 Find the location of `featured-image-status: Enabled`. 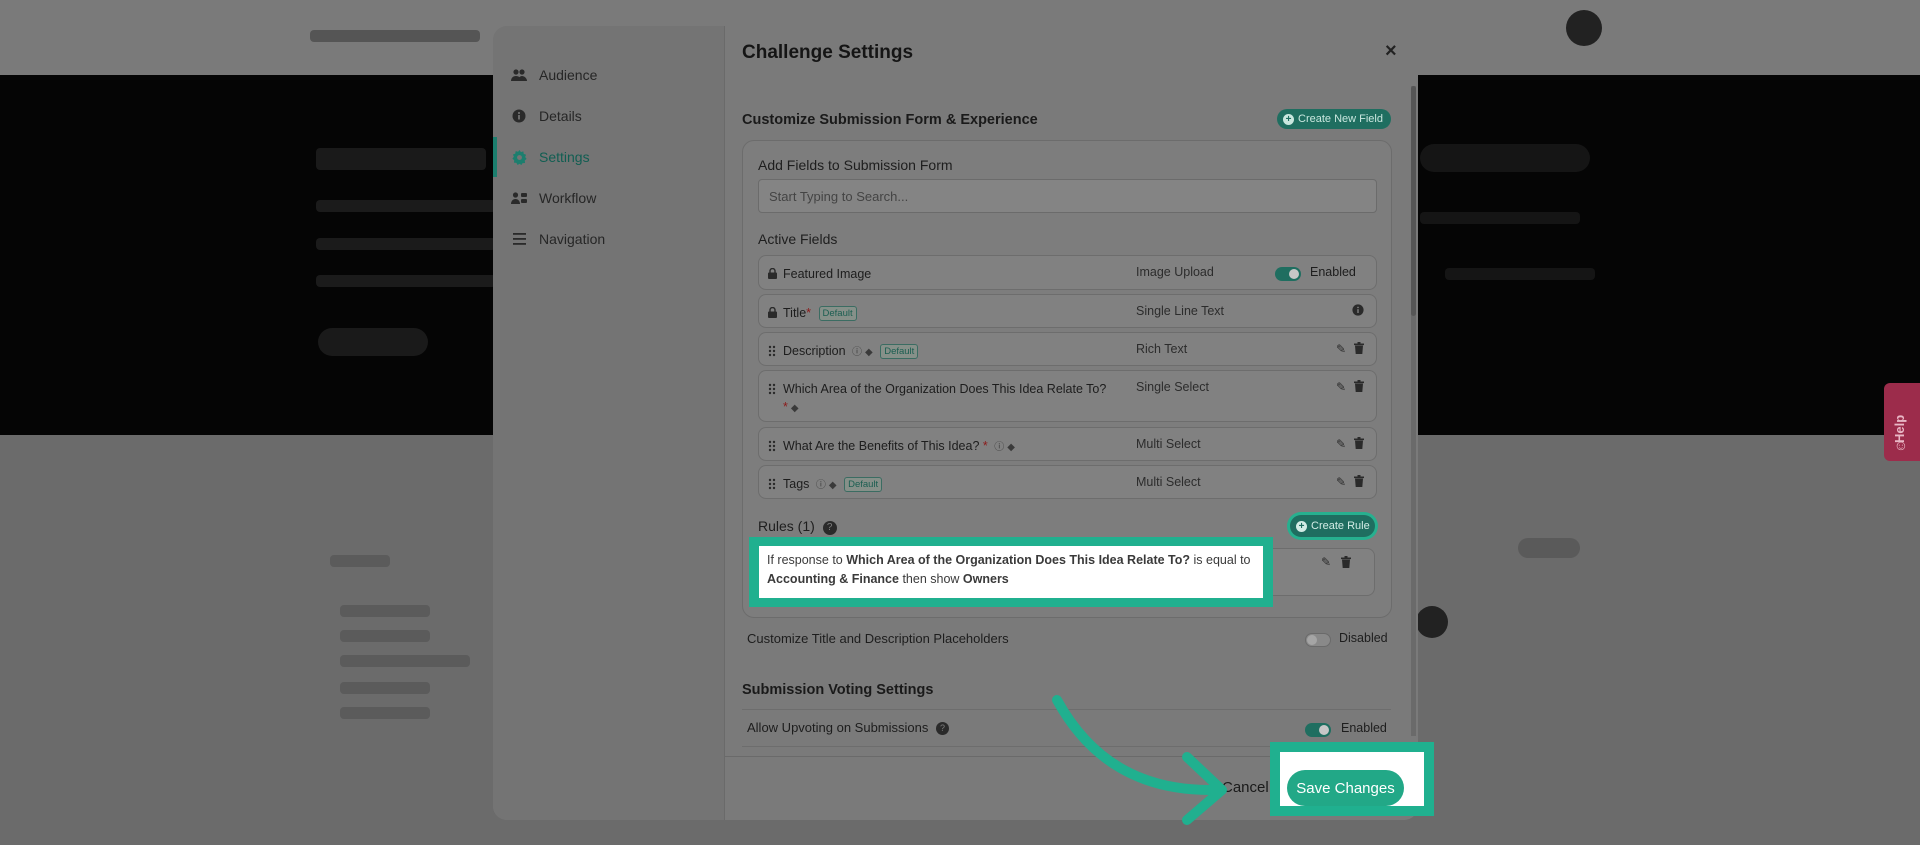

featured-image-status: Enabled is located at coordinates (1333, 272).